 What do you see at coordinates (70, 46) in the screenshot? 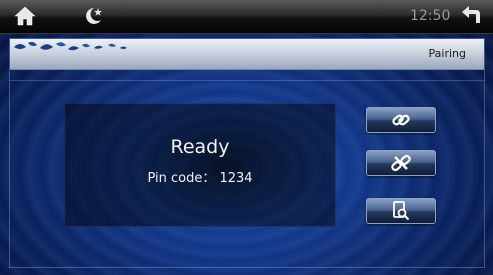
I see `leaf-decoration-icon` at bounding box center [70, 46].